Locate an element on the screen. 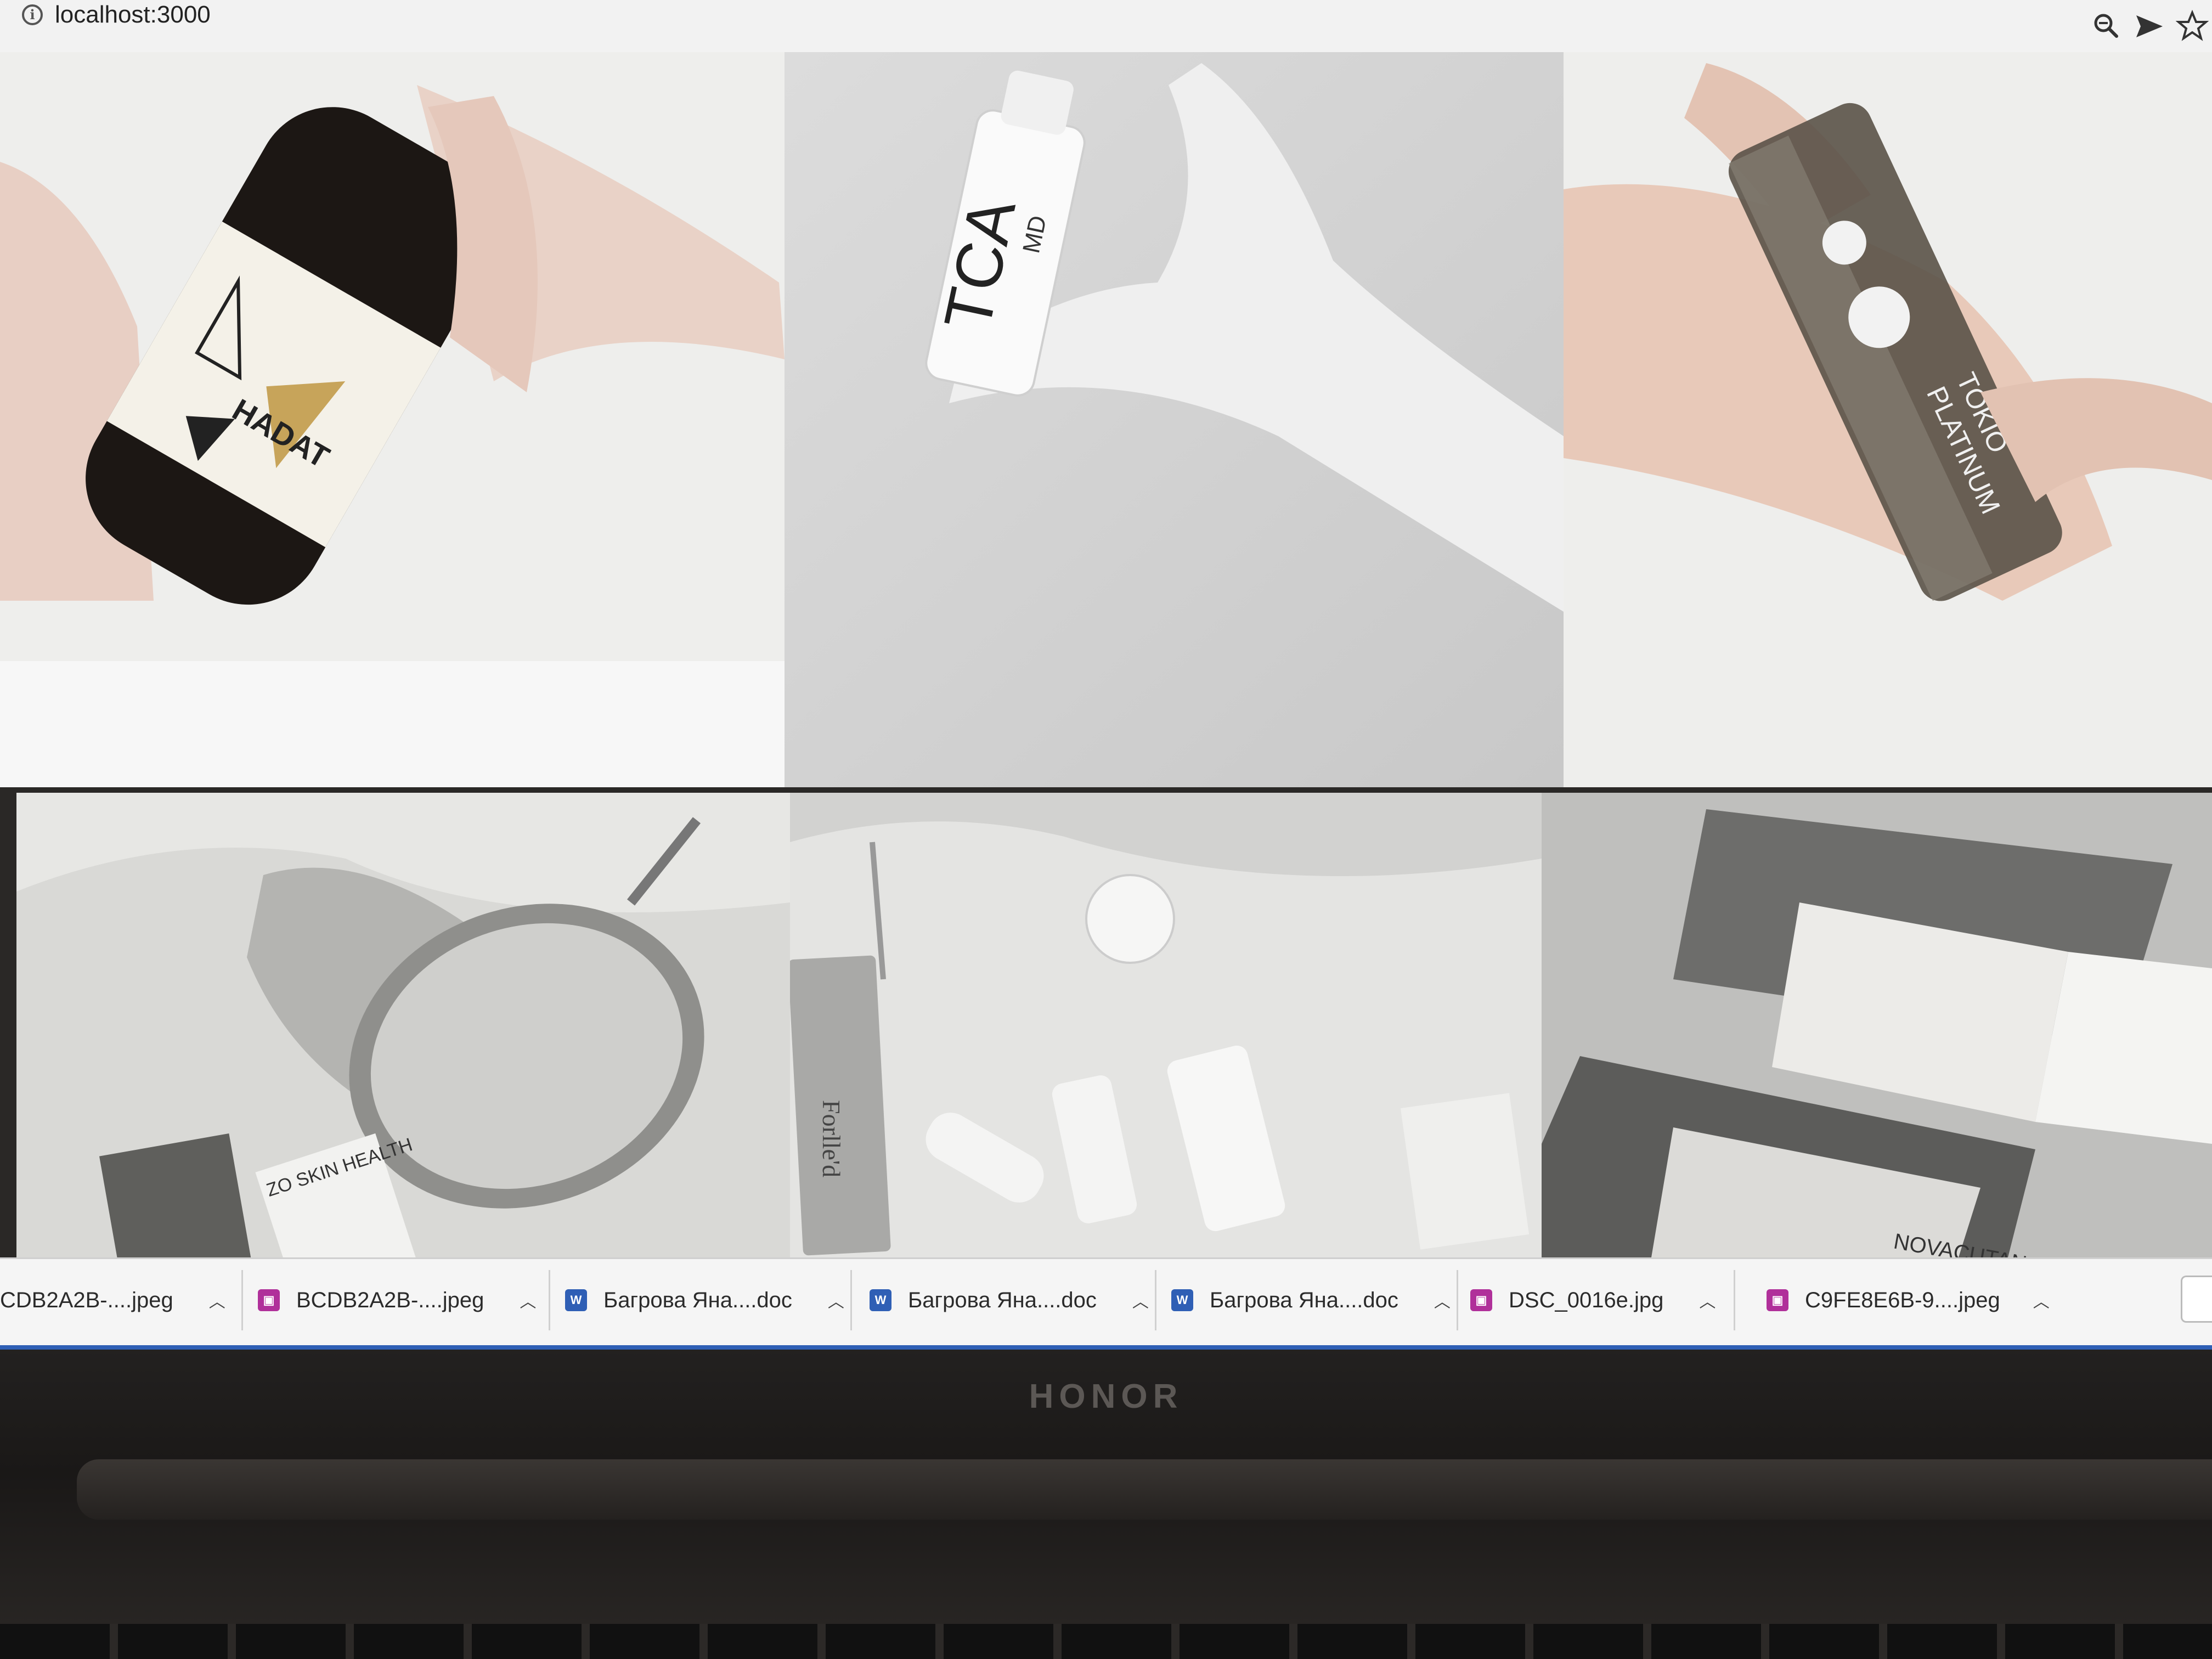 The height and width of the screenshot is (1659, 2212). tile-tokio-platinum: TOKIO PLATINUM is located at coordinates (1888, 419).